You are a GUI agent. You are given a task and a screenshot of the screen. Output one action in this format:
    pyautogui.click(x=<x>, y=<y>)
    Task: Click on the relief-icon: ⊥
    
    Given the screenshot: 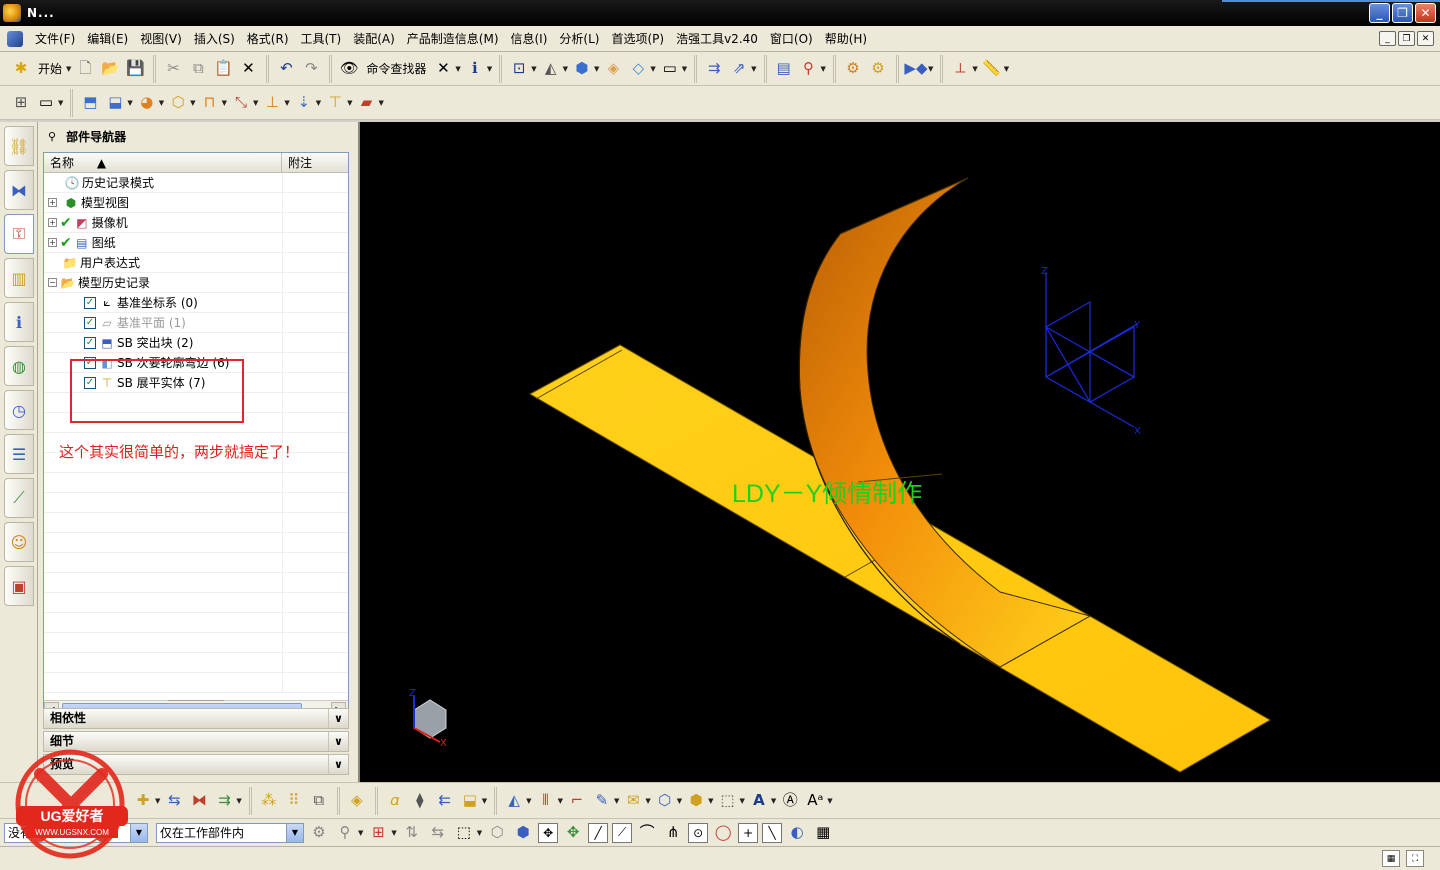 What is the action you would take?
    pyautogui.click(x=272, y=103)
    